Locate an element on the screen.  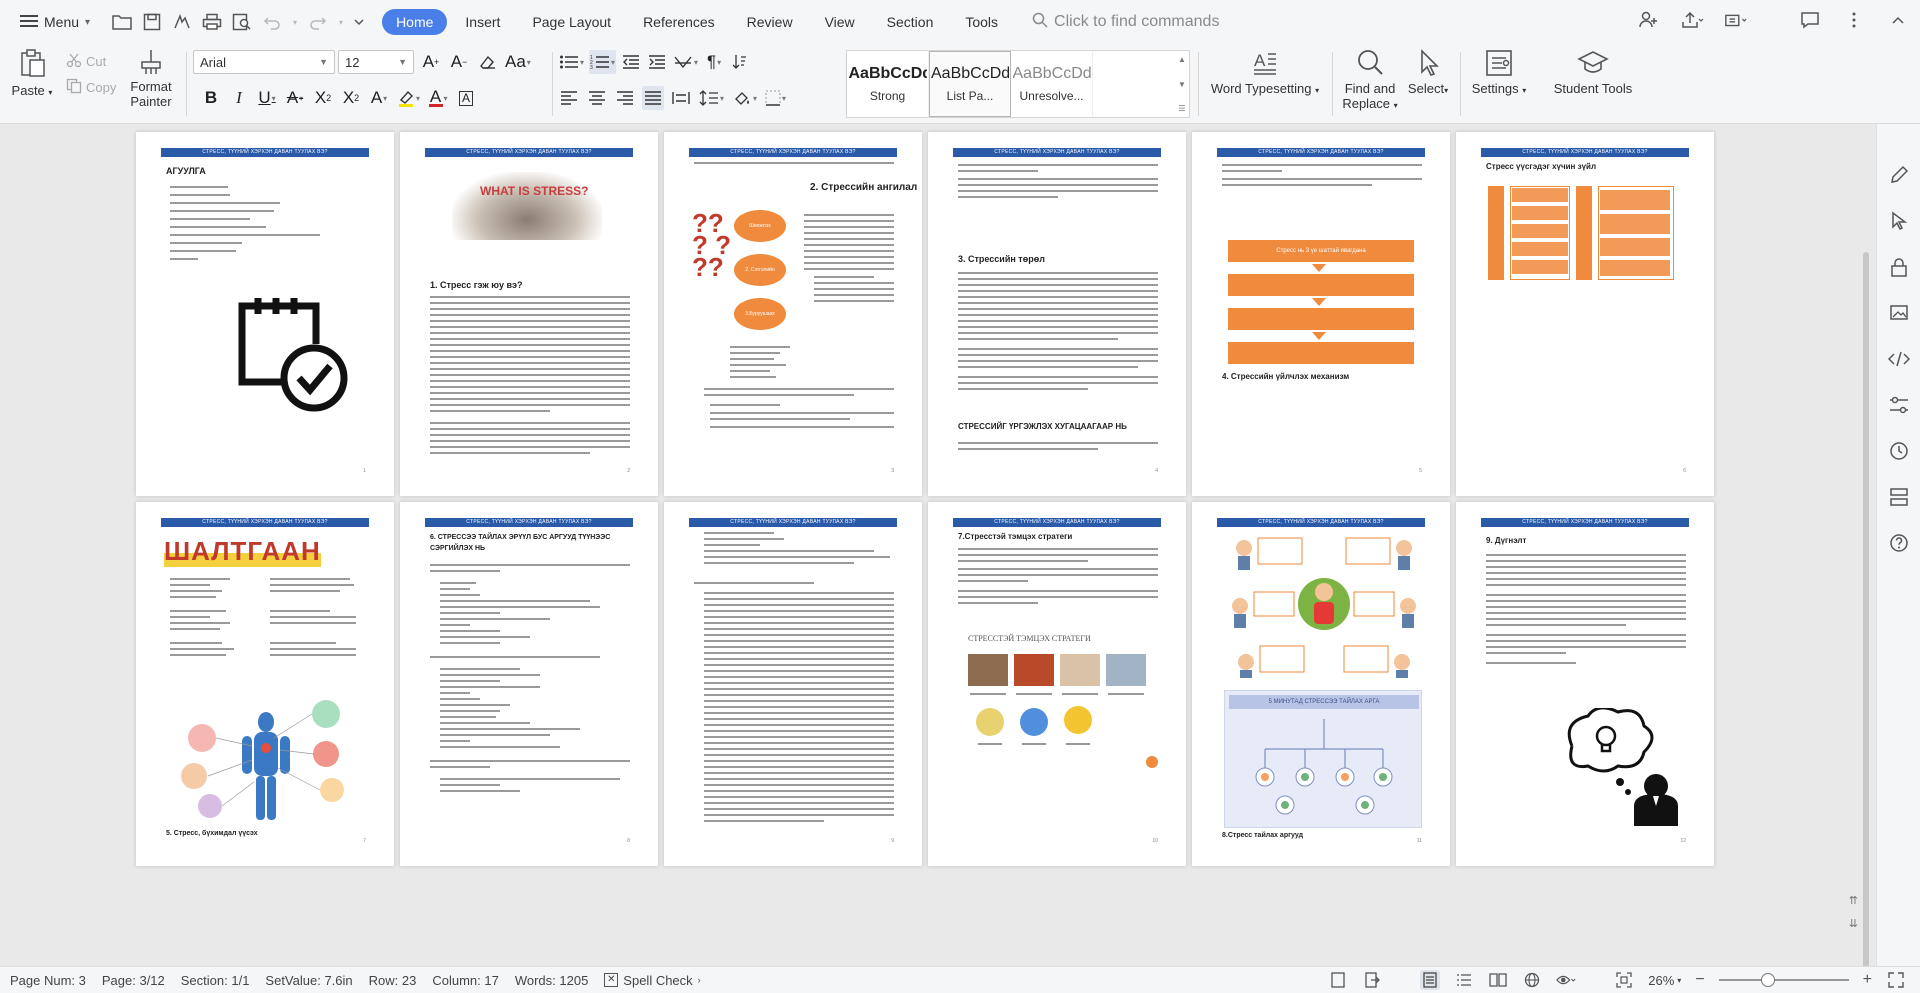
change-case-icon: Aa ▾ is located at coordinates (518, 62).